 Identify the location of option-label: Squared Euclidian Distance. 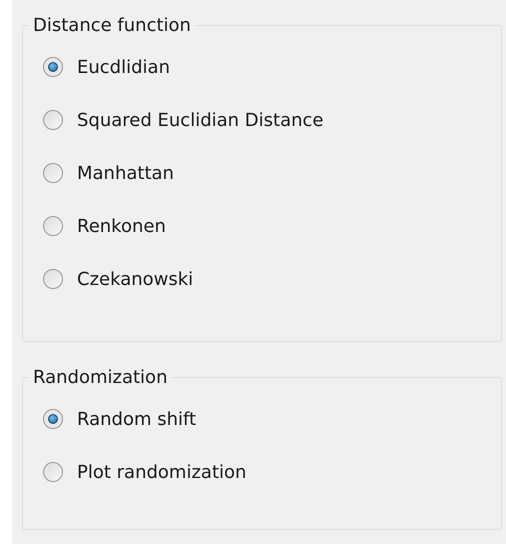
(200, 120).